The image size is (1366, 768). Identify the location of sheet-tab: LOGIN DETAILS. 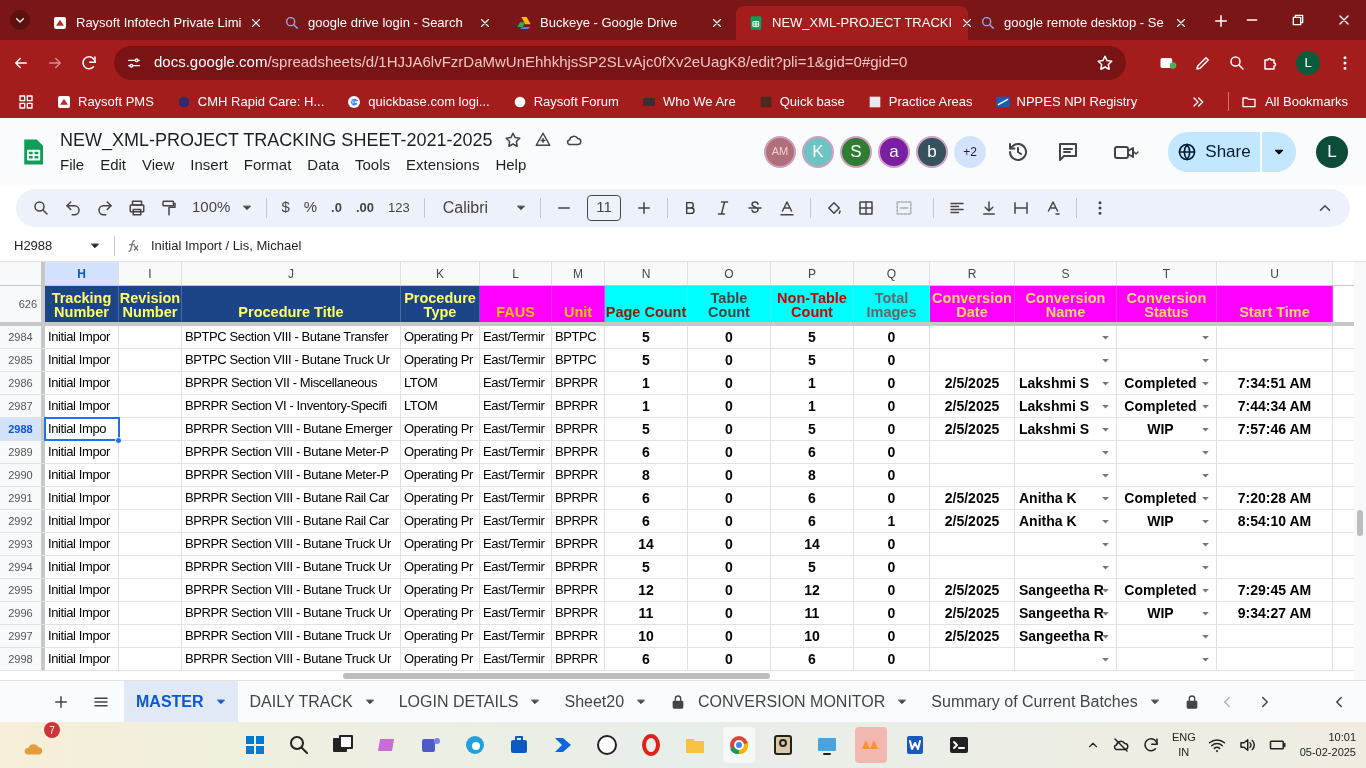
(469, 701).